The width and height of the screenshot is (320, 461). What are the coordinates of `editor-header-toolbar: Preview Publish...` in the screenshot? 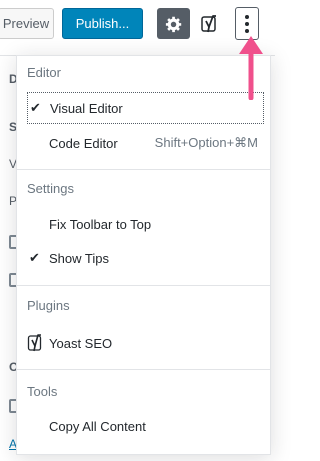 It's located at (137, 28).